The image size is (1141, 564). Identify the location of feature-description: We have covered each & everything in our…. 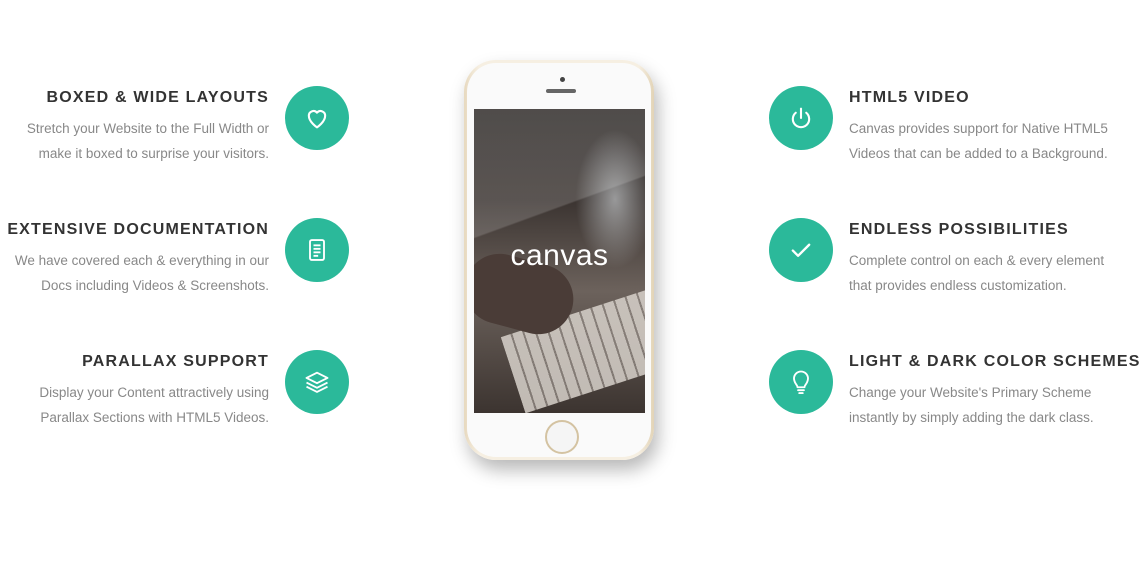
(141, 273).